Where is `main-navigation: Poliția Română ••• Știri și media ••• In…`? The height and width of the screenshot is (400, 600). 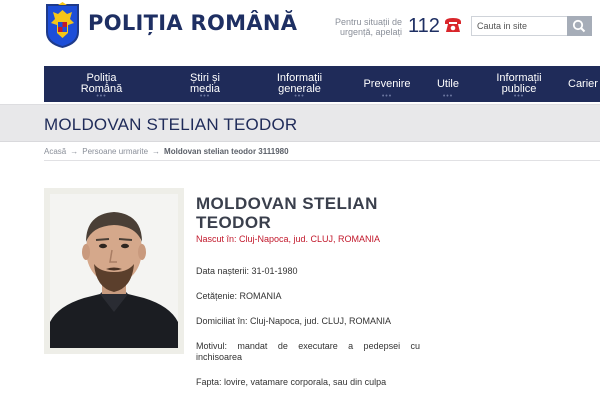
main-navigation: Poliția Română ••• Știri și media ••• In… is located at coordinates (322, 84).